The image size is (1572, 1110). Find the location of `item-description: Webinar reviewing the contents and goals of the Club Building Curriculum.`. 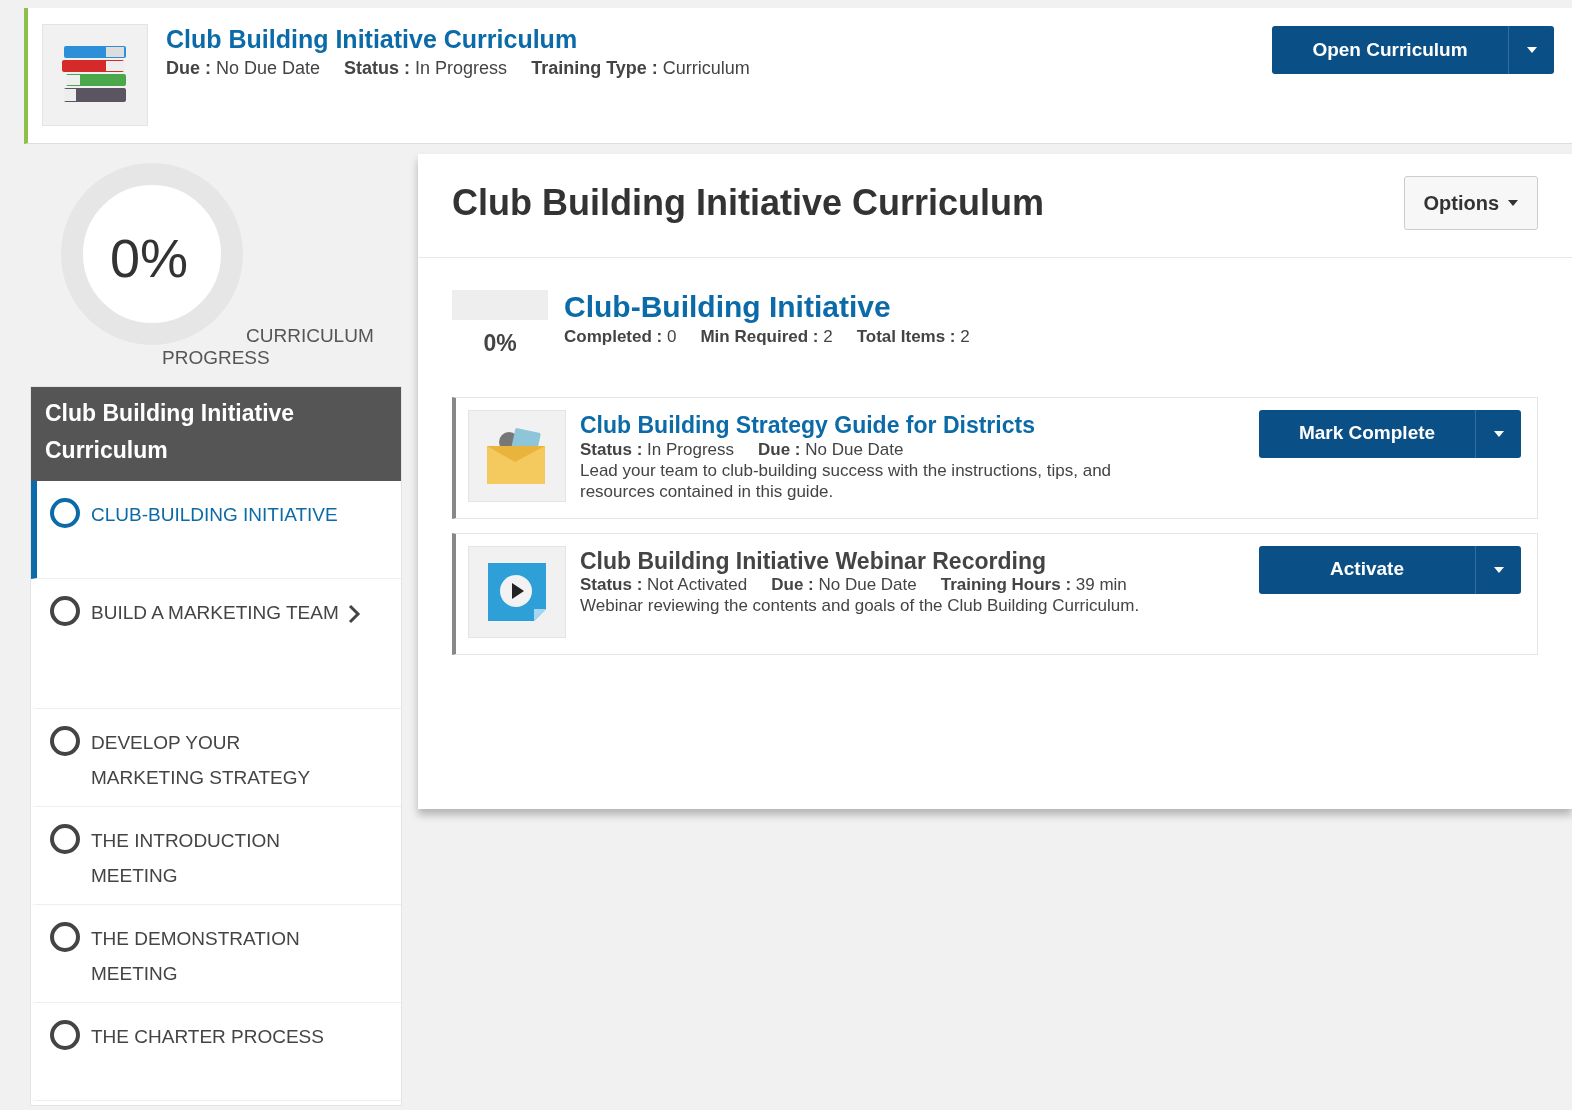

item-description: Webinar reviewing the contents and goals of the Club Building Curriculum. is located at coordinates (860, 605).